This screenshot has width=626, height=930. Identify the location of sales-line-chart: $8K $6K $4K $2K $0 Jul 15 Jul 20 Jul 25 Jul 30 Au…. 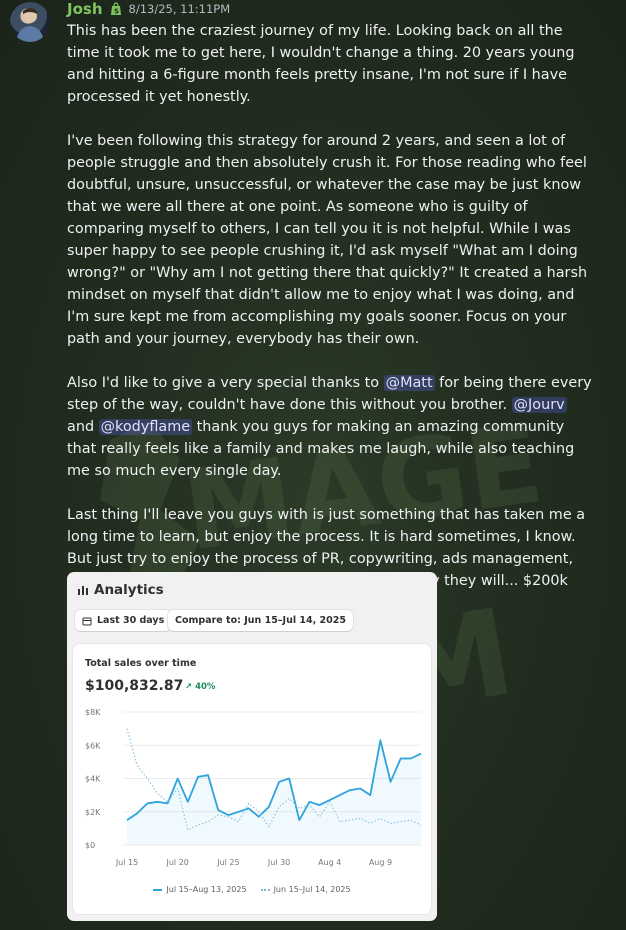
(253, 787).